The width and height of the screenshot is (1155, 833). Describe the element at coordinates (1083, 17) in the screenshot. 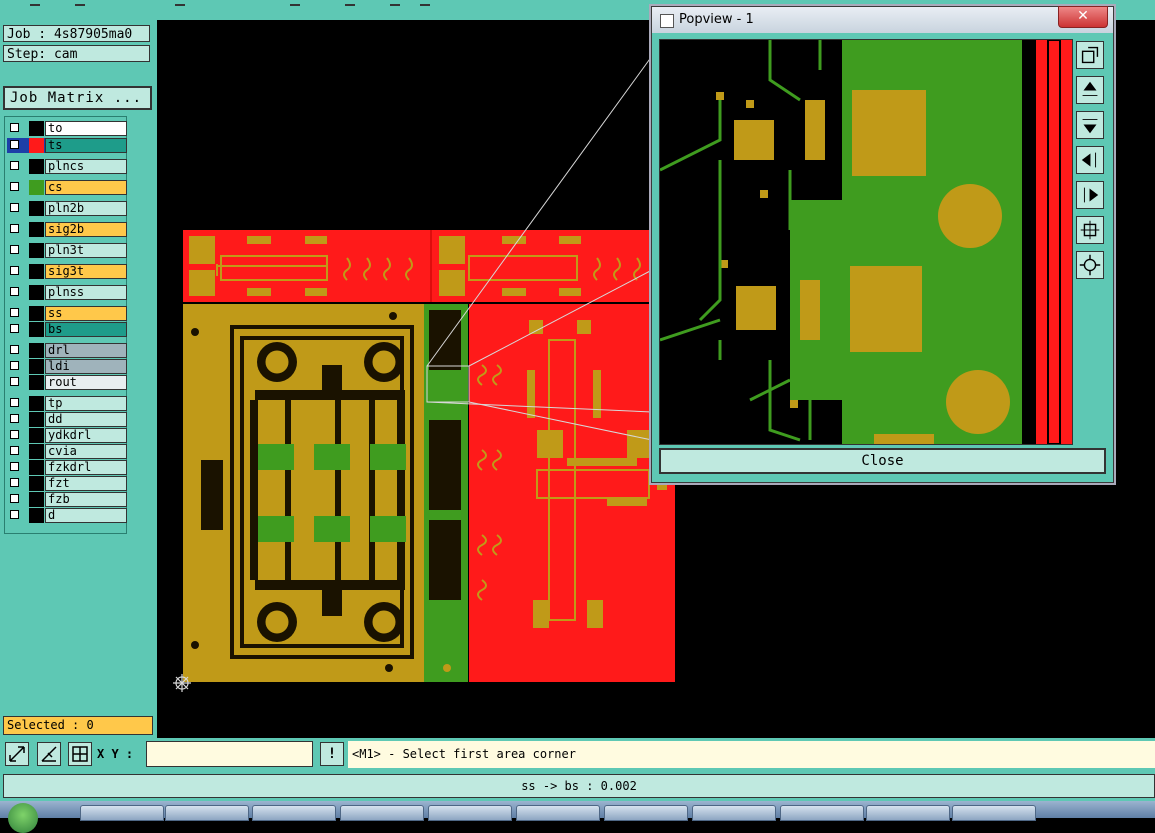

I see `window-close-button: ✕` at that location.